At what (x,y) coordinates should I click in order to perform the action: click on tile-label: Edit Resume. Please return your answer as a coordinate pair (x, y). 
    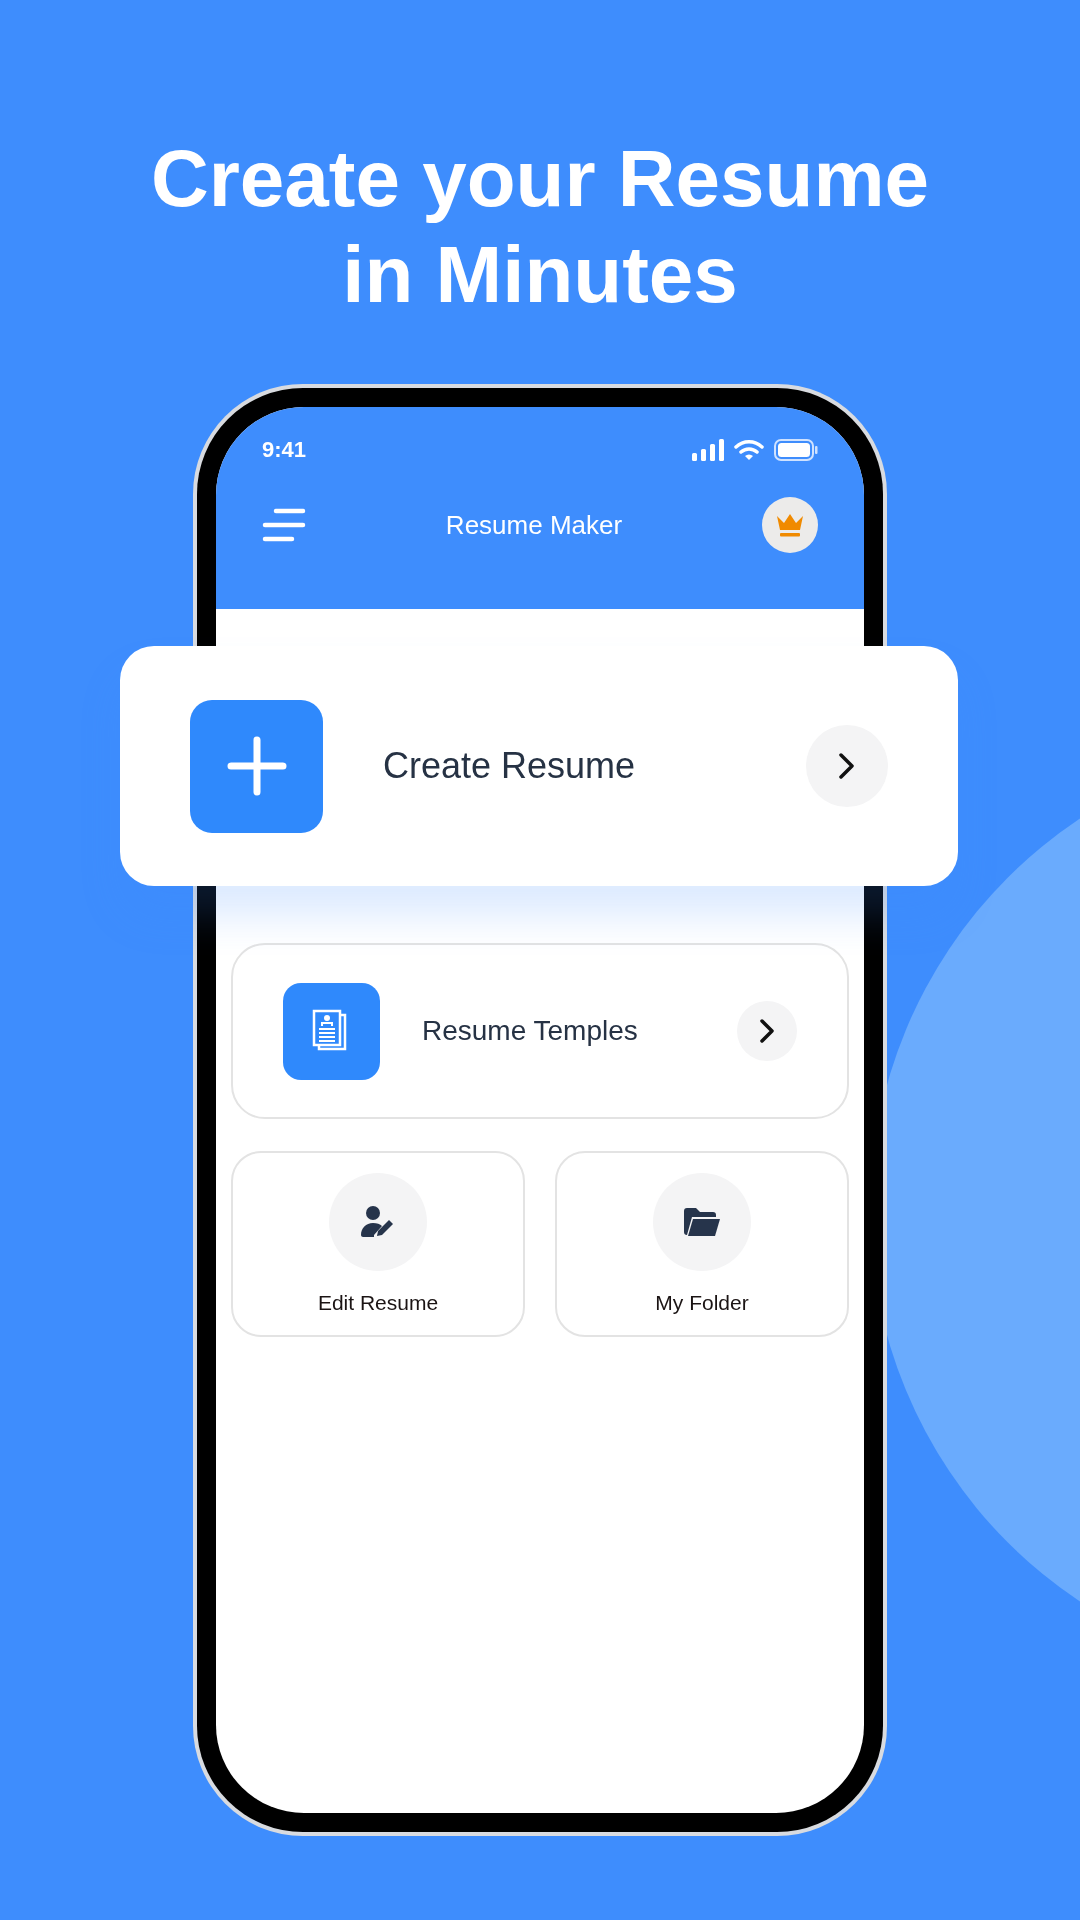
    Looking at the image, I should click on (378, 1303).